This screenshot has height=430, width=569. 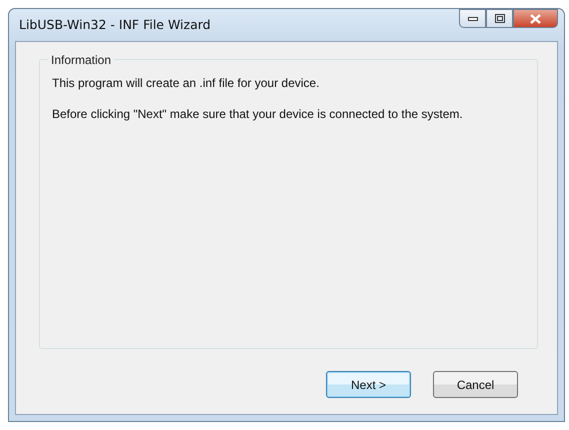 I want to click on window-title: LibUSB-Win32 - INF File Wizard, so click(x=114, y=25).